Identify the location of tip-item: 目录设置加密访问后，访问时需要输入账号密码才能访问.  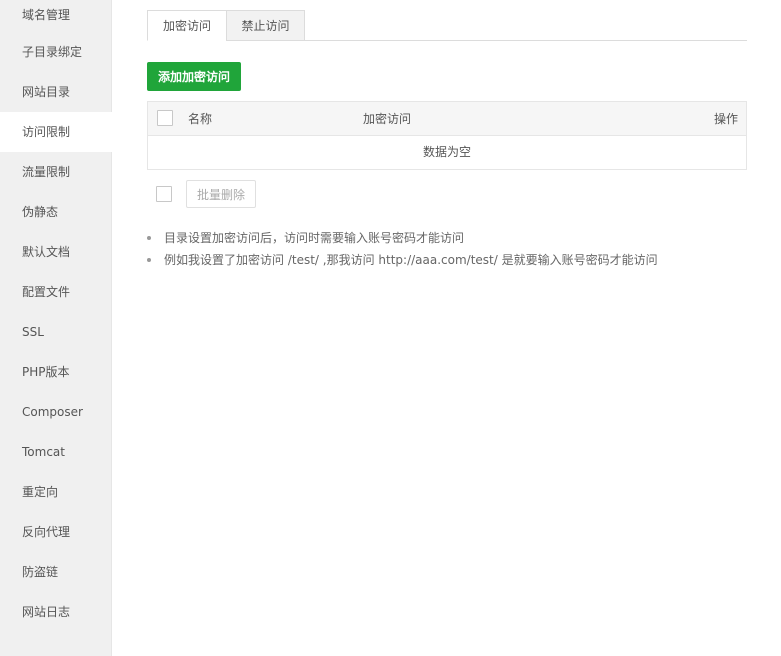
(447, 238).